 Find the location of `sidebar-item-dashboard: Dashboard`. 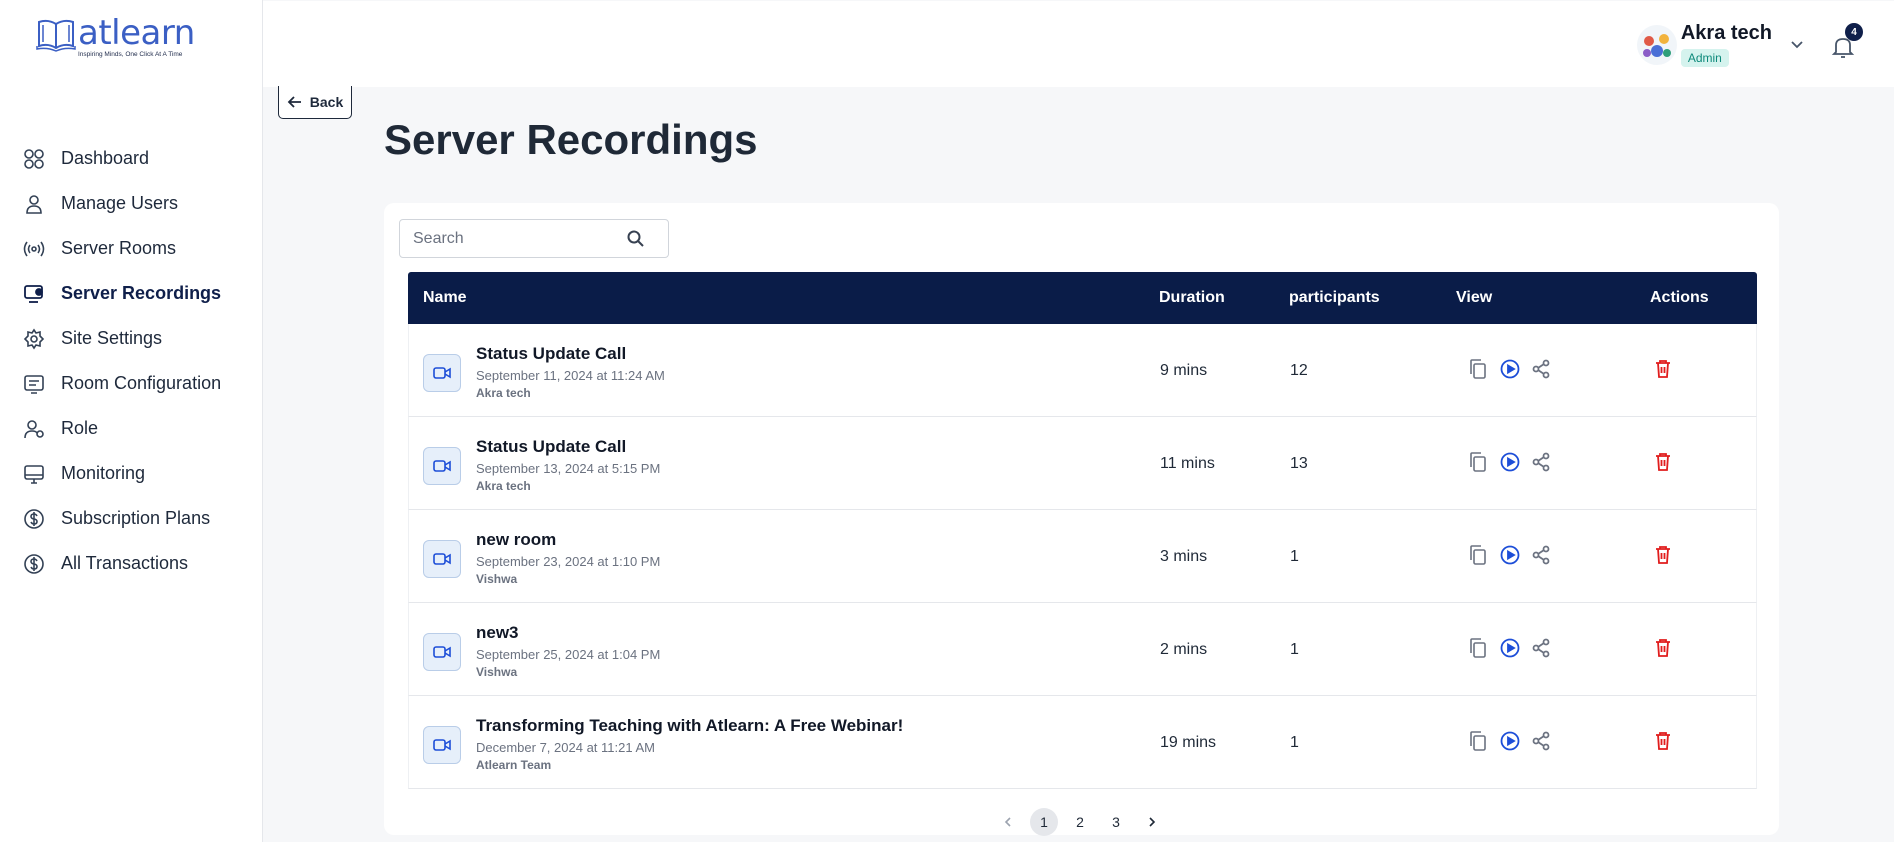

sidebar-item-dashboard: Dashboard is located at coordinates (131, 158).